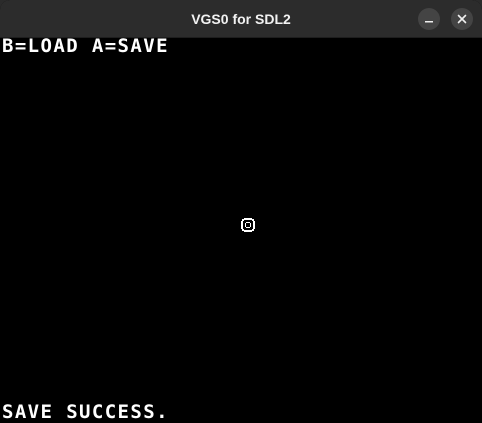 This screenshot has height=423, width=482. I want to click on minimize-icon, so click(429, 22).